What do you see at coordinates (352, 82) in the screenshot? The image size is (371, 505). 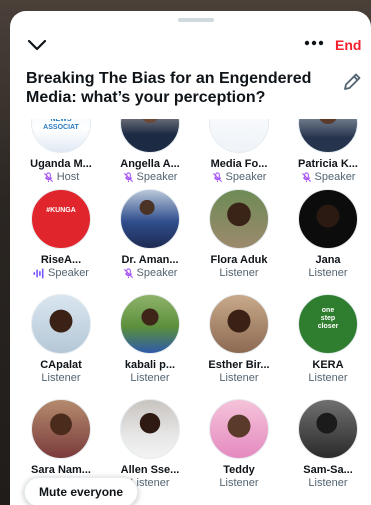 I see `pencil-icon` at bounding box center [352, 82].